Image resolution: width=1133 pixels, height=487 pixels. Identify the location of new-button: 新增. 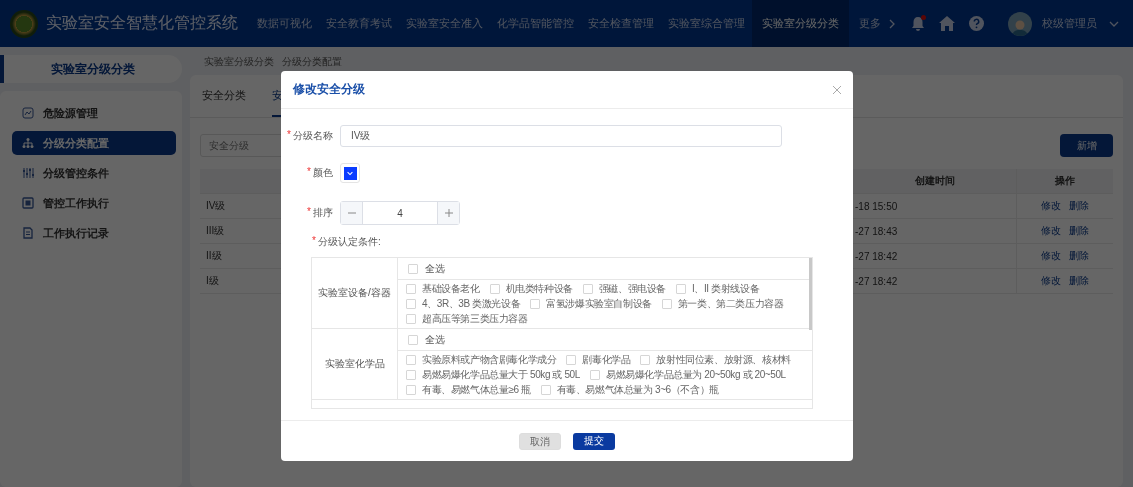
(1086, 145).